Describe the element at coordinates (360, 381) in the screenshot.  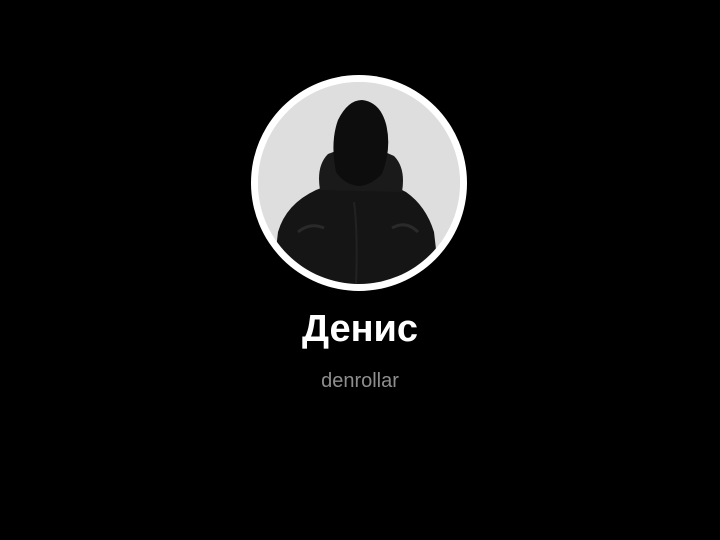
I see `username: denrollar` at that location.